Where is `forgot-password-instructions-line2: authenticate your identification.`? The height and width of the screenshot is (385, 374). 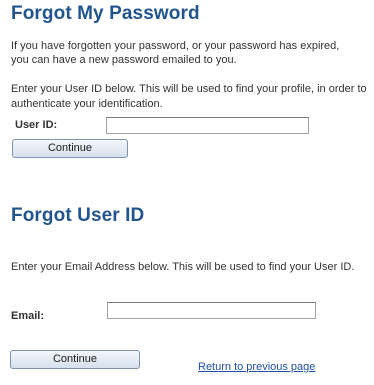 forgot-password-instructions-line2: authenticate your identification. is located at coordinates (87, 104).